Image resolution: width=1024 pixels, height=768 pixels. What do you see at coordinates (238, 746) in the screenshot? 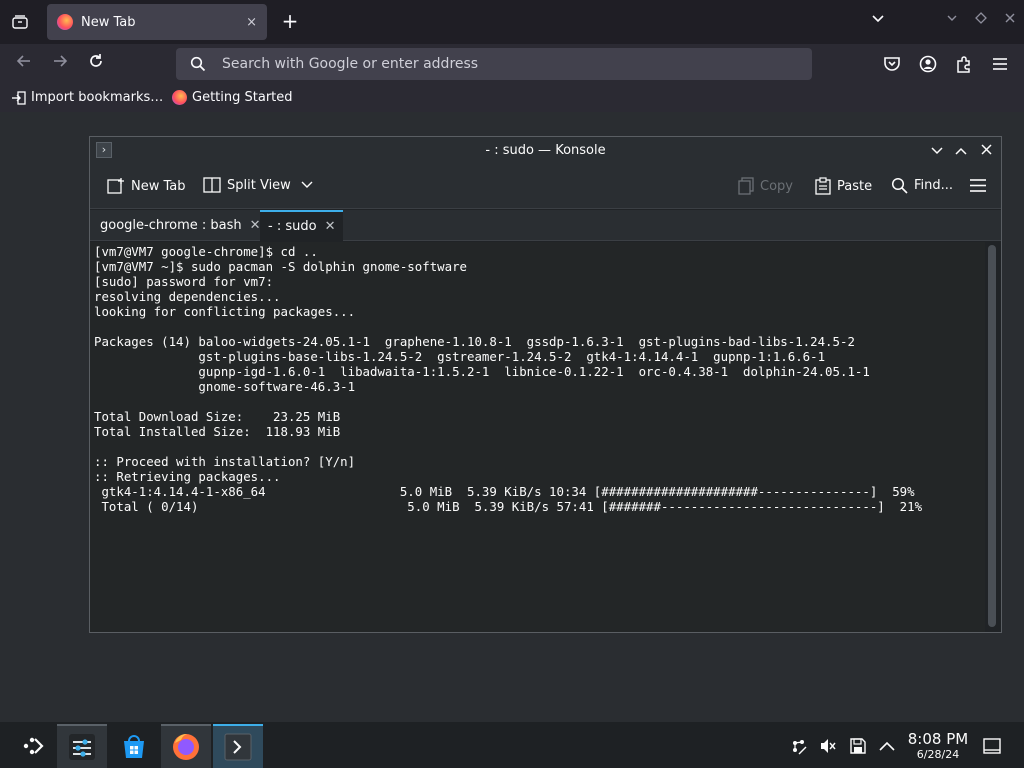
I see `konsole-icon` at bounding box center [238, 746].